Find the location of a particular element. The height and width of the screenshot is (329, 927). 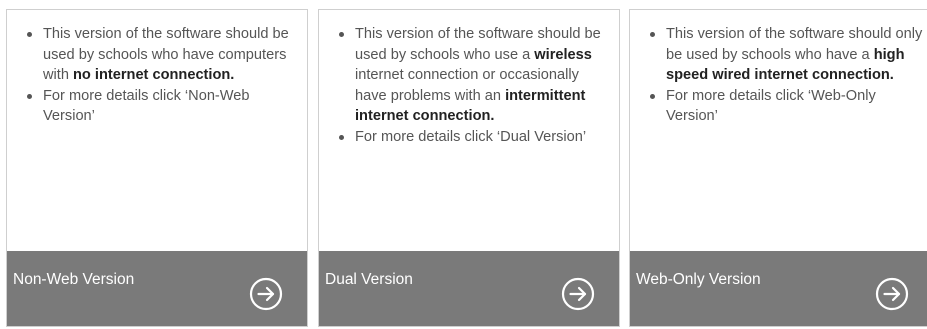

description-emphasis: wireless is located at coordinates (563, 54).